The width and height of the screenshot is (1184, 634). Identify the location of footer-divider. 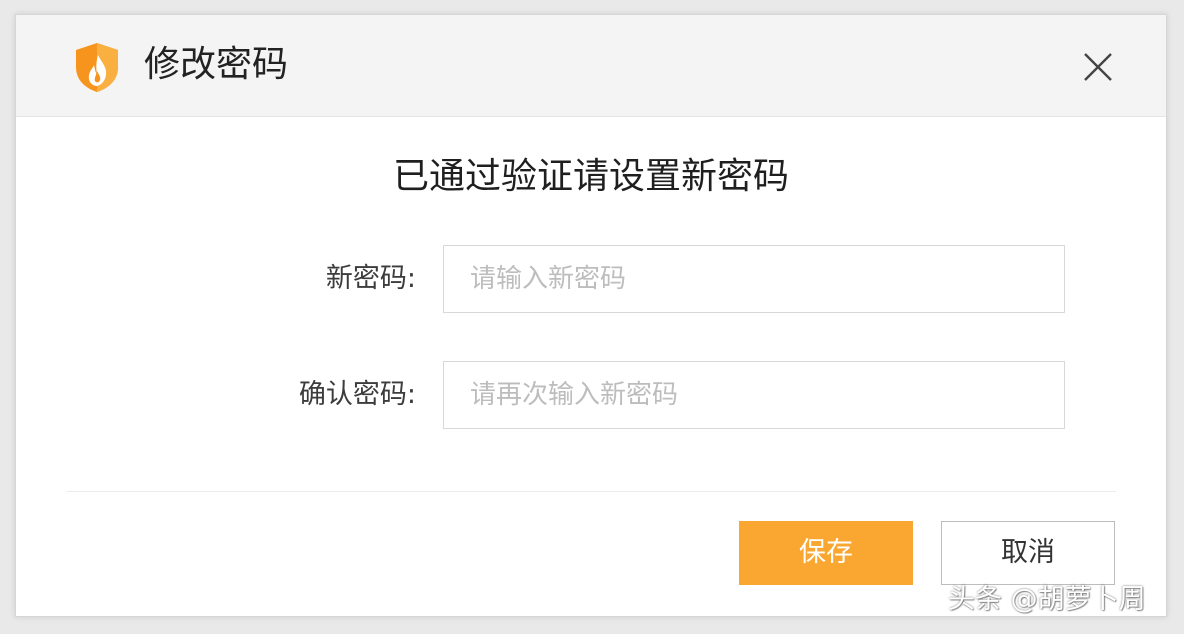
(591, 491).